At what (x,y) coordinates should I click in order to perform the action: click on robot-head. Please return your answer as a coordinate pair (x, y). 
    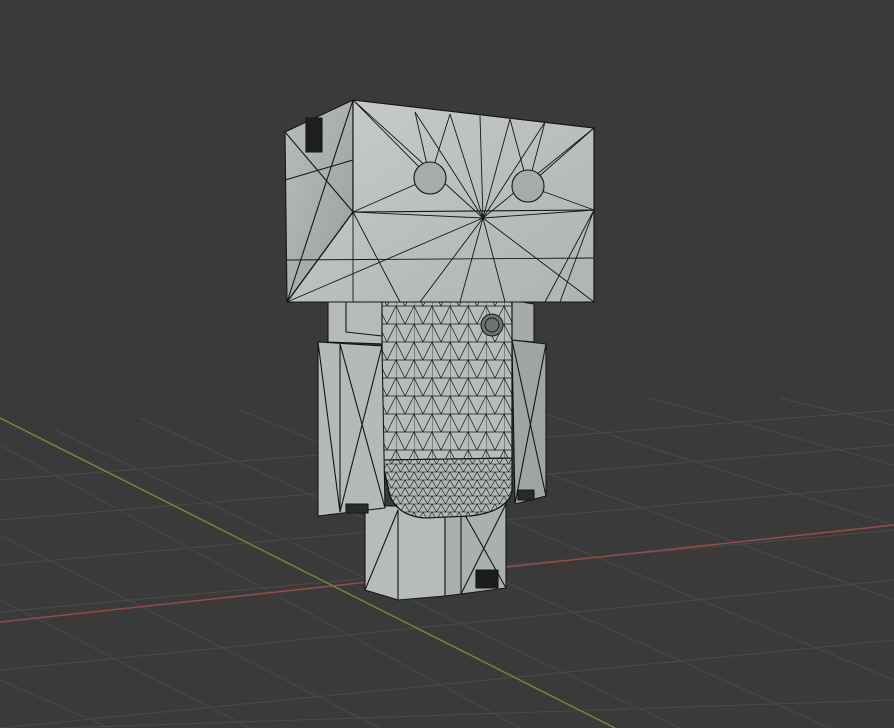
    Looking at the image, I should click on (439, 201).